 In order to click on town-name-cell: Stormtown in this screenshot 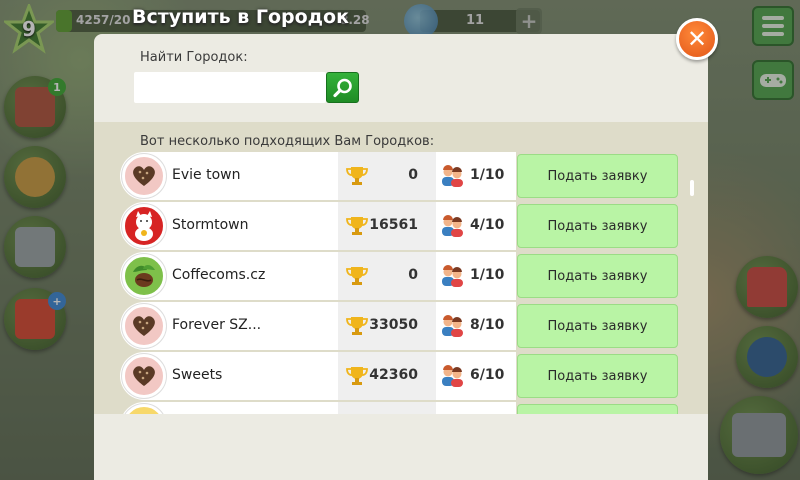, I will do `click(229, 226)`.